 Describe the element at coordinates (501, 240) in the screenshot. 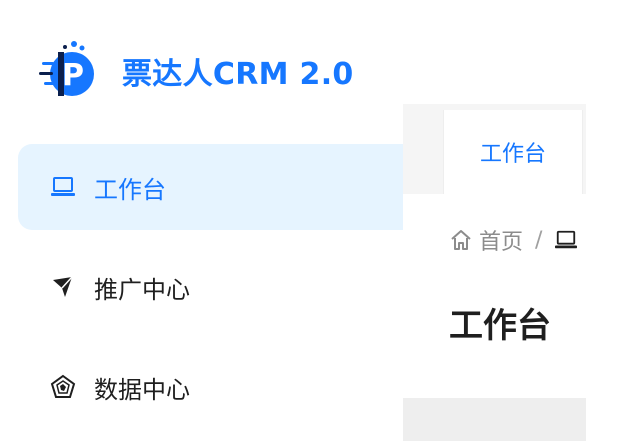

I see `breadcrumb-home: 首页` at that location.